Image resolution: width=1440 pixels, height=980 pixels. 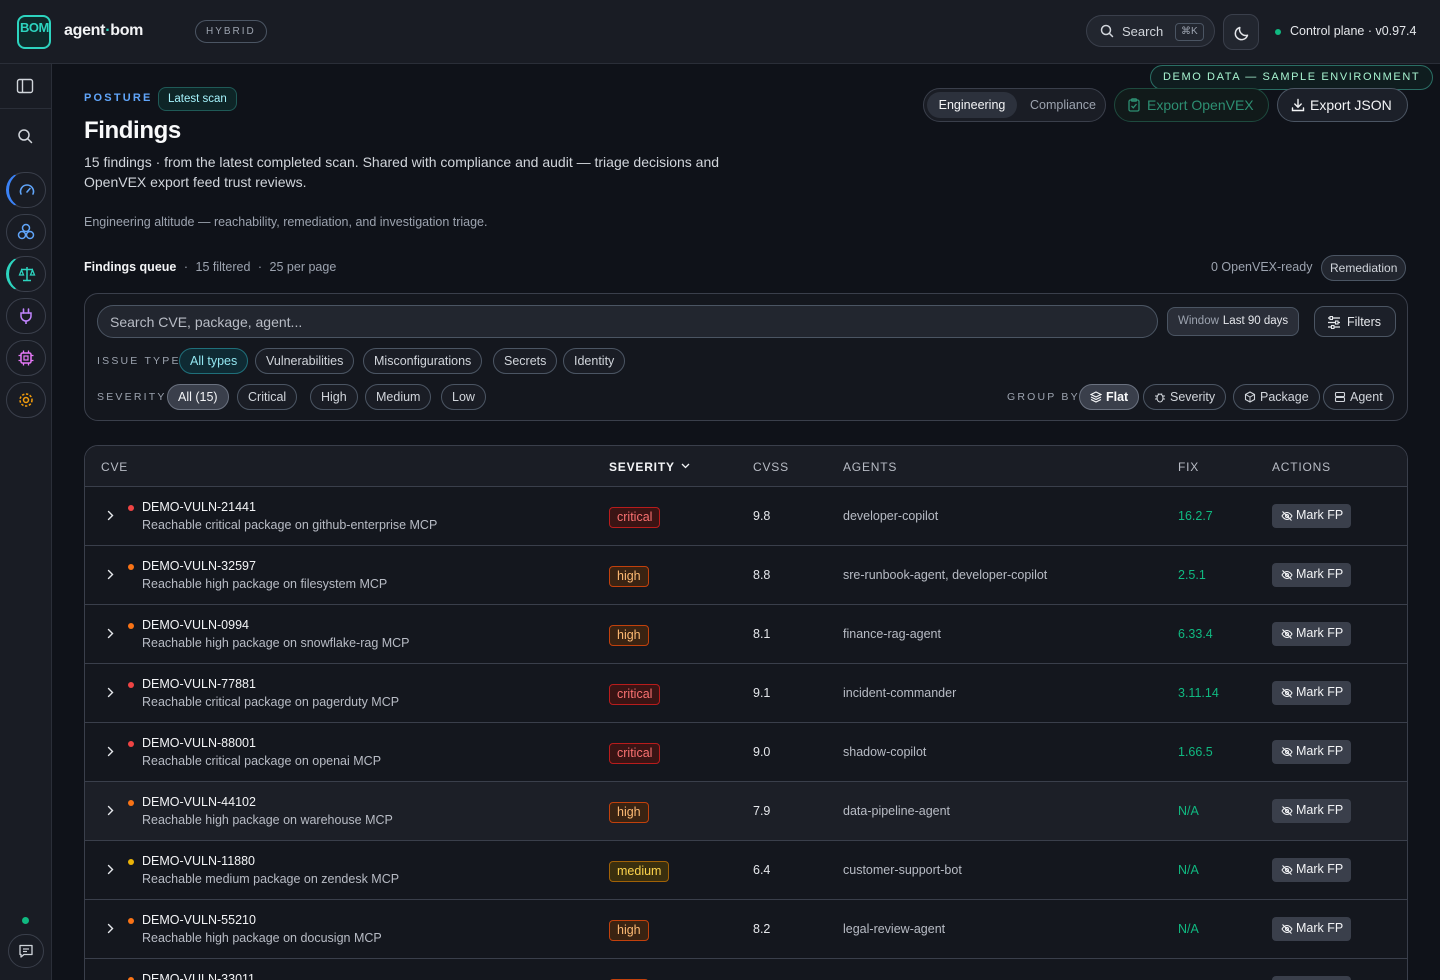 What do you see at coordinates (114, 467) in the screenshot?
I see `column-header-cve: CVE` at bounding box center [114, 467].